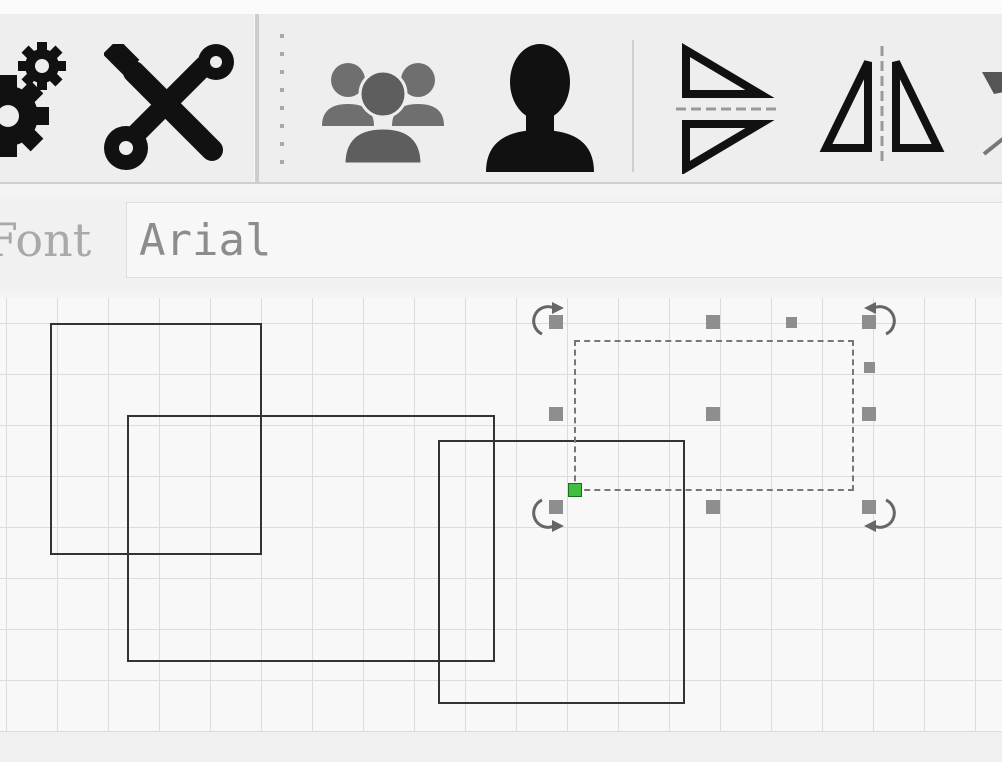 The height and width of the screenshot is (762, 1002). What do you see at coordinates (169, 107) in the screenshot?
I see `wrench-screwdriver-icon` at bounding box center [169, 107].